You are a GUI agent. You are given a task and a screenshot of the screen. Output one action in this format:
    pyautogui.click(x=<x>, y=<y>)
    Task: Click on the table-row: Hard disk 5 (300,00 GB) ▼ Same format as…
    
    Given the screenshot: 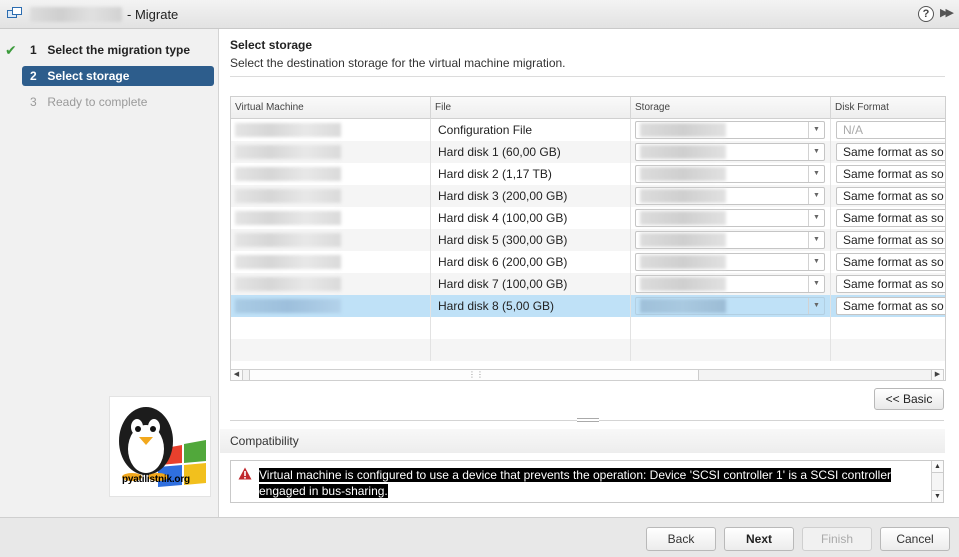 What is the action you would take?
    pyautogui.click(x=588, y=240)
    